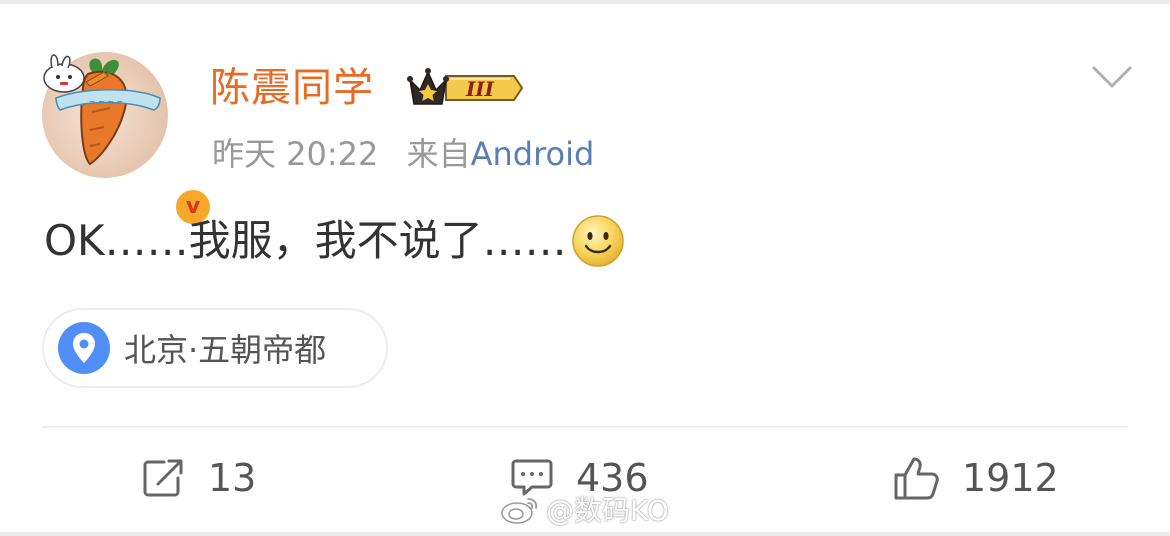 This screenshot has height=536, width=1170. What do you see at coordinates (585, 534) in the screenshot?
I see `bottom-separator` at bounding box center [585, 534].